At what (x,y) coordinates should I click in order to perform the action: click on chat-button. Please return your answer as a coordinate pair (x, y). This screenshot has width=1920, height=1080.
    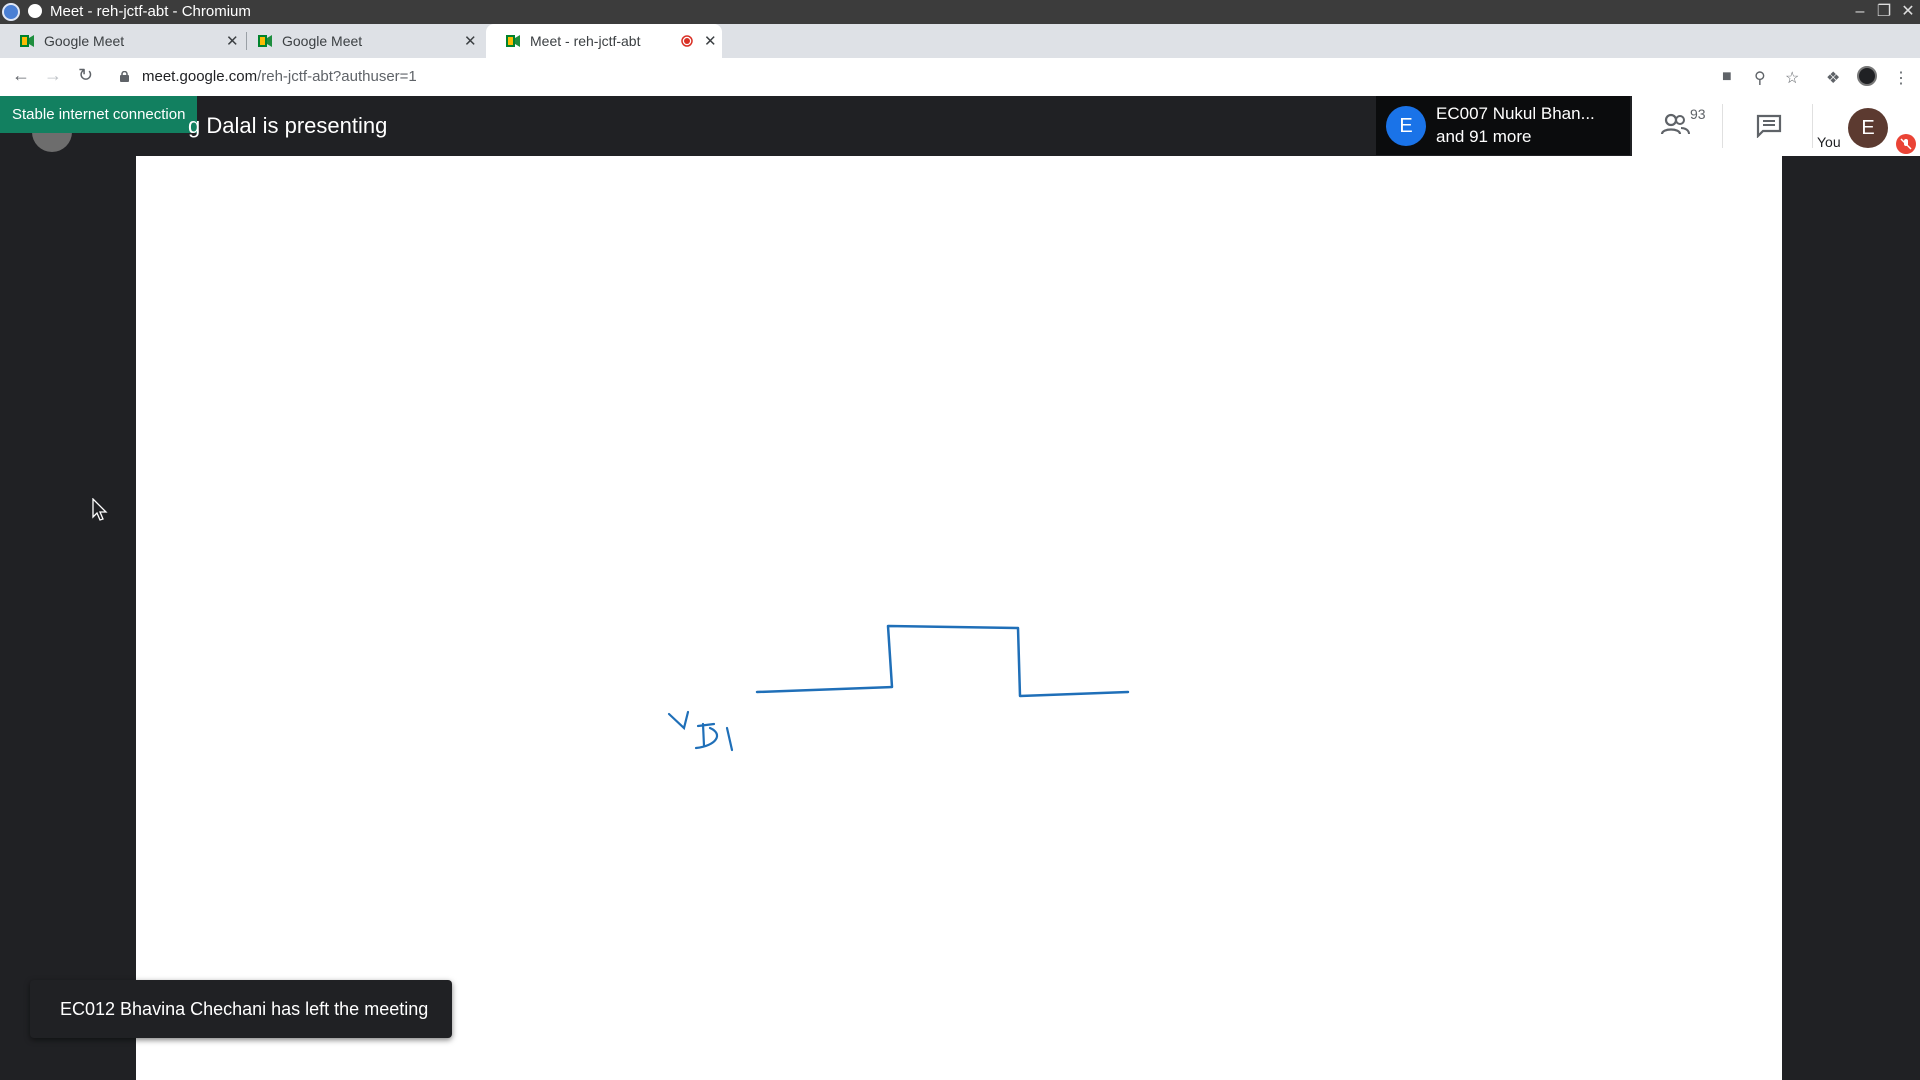
    Looking at the image, I should click on (1769, 128).